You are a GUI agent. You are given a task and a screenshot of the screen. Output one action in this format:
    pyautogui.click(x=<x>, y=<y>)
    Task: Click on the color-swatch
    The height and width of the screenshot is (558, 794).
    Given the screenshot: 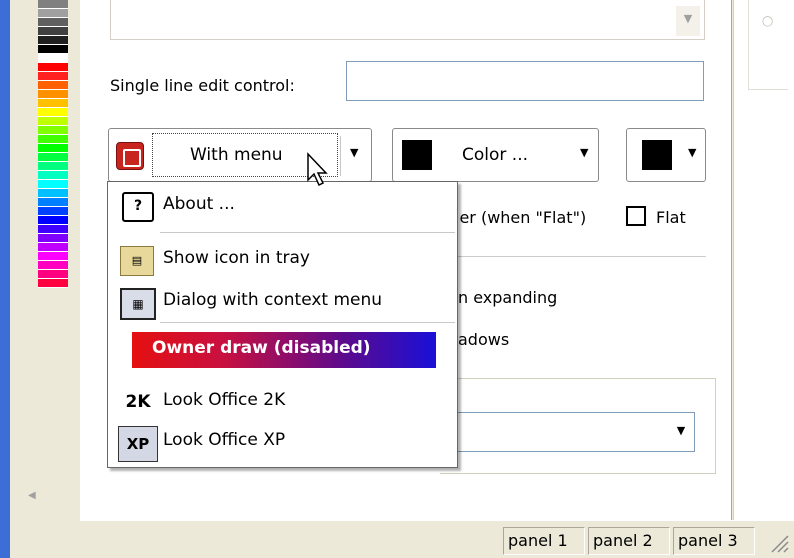 What is the action you would take?
    pyautogui.click(x=417, y=155)
    